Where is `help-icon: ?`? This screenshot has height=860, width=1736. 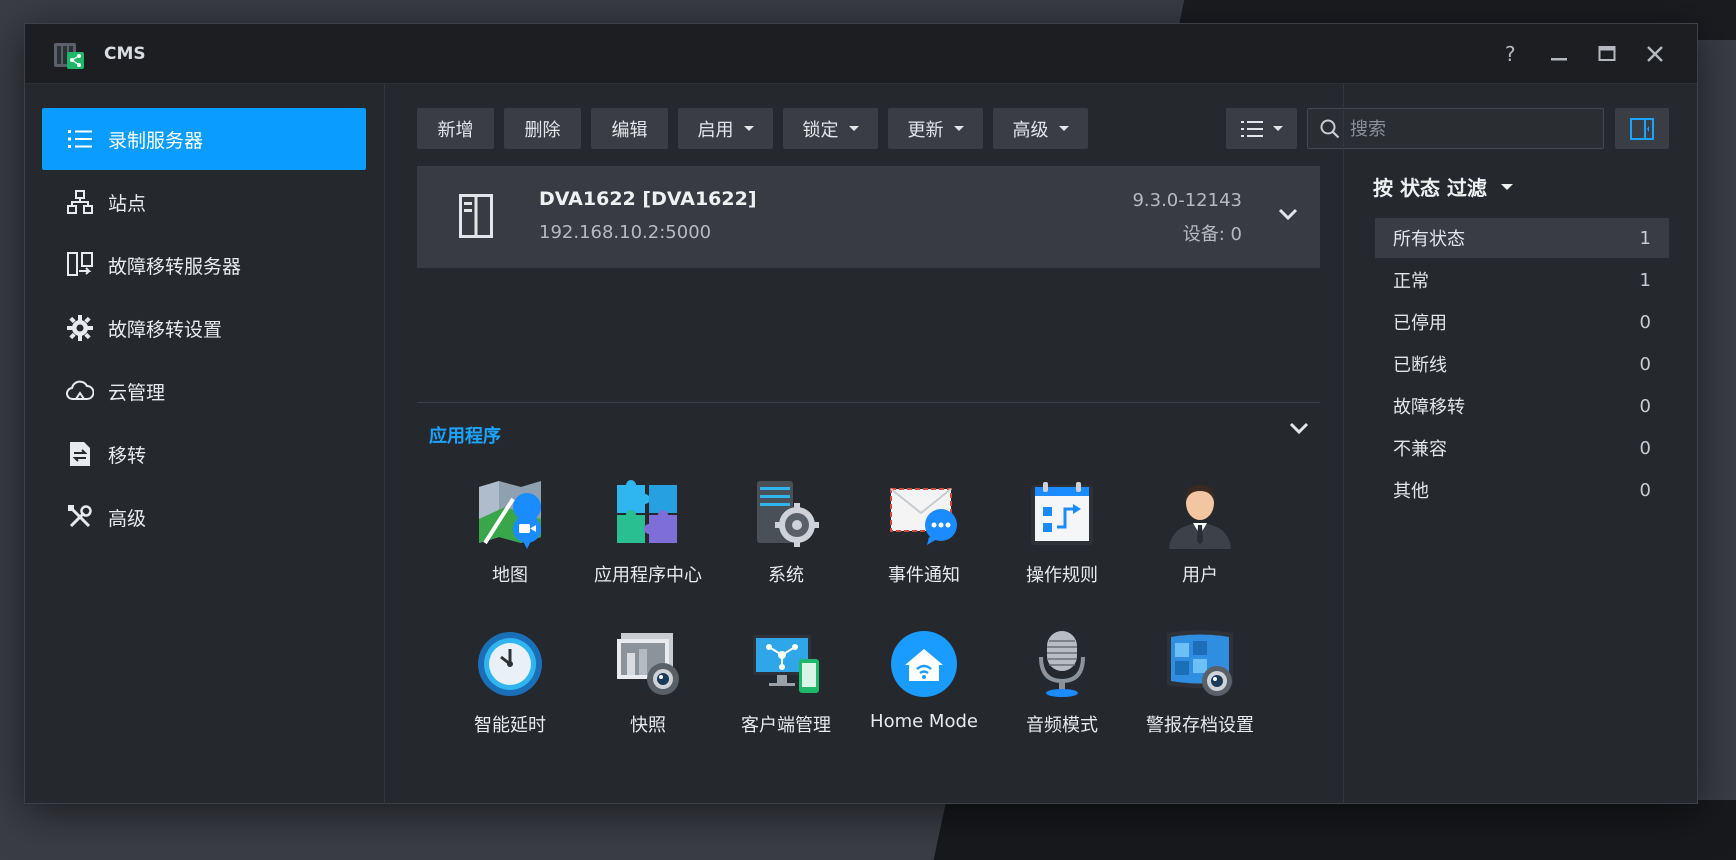 help-icon: ? is located at coordinates (1510, 54).